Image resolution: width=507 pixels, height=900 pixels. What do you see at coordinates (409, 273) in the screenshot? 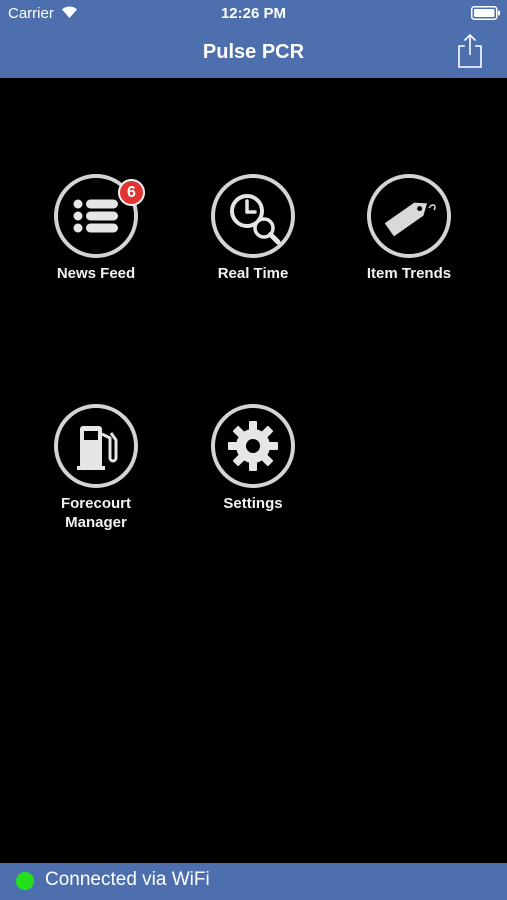
I see `tile-label: Item Trends` at bounding box center [409, 273].